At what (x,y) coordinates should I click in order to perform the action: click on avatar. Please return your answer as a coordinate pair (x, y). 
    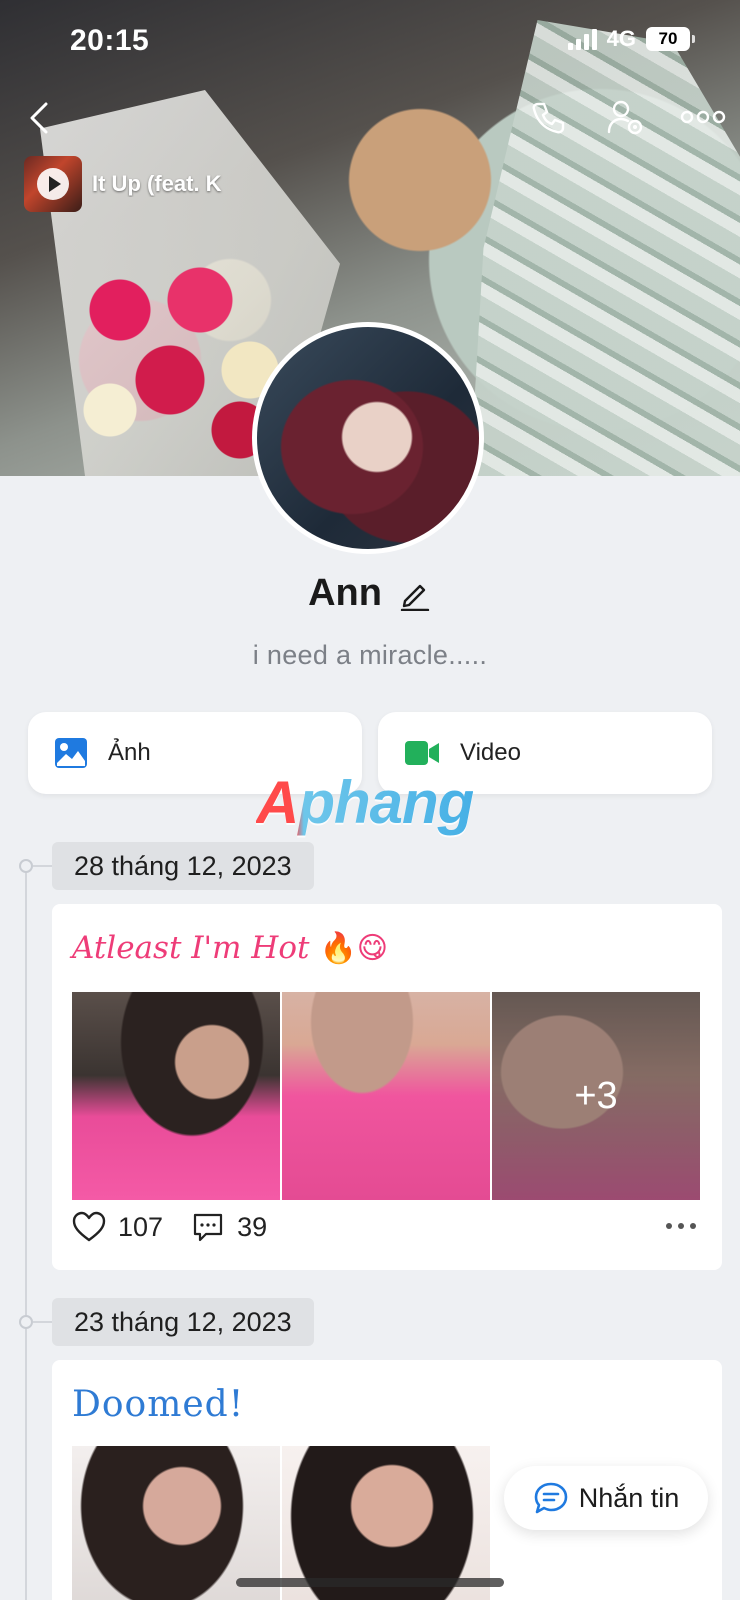
    Looking at the image, I should click on (368, 438).